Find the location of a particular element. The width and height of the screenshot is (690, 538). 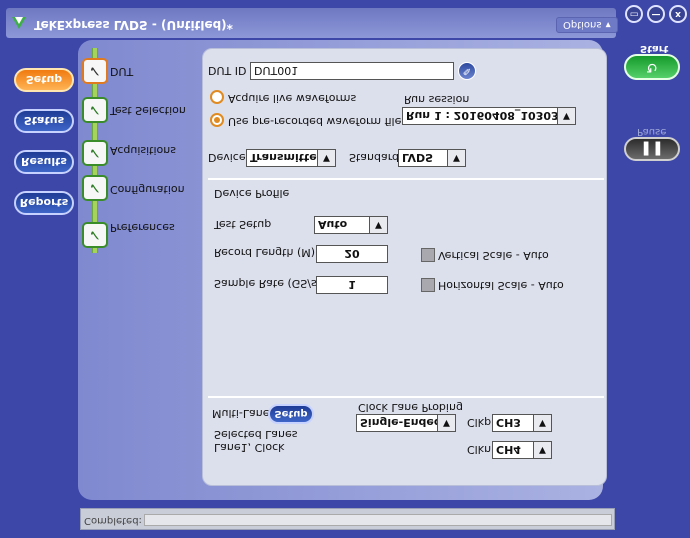

device-value: Transmitter is located at coordinates (286, 158).